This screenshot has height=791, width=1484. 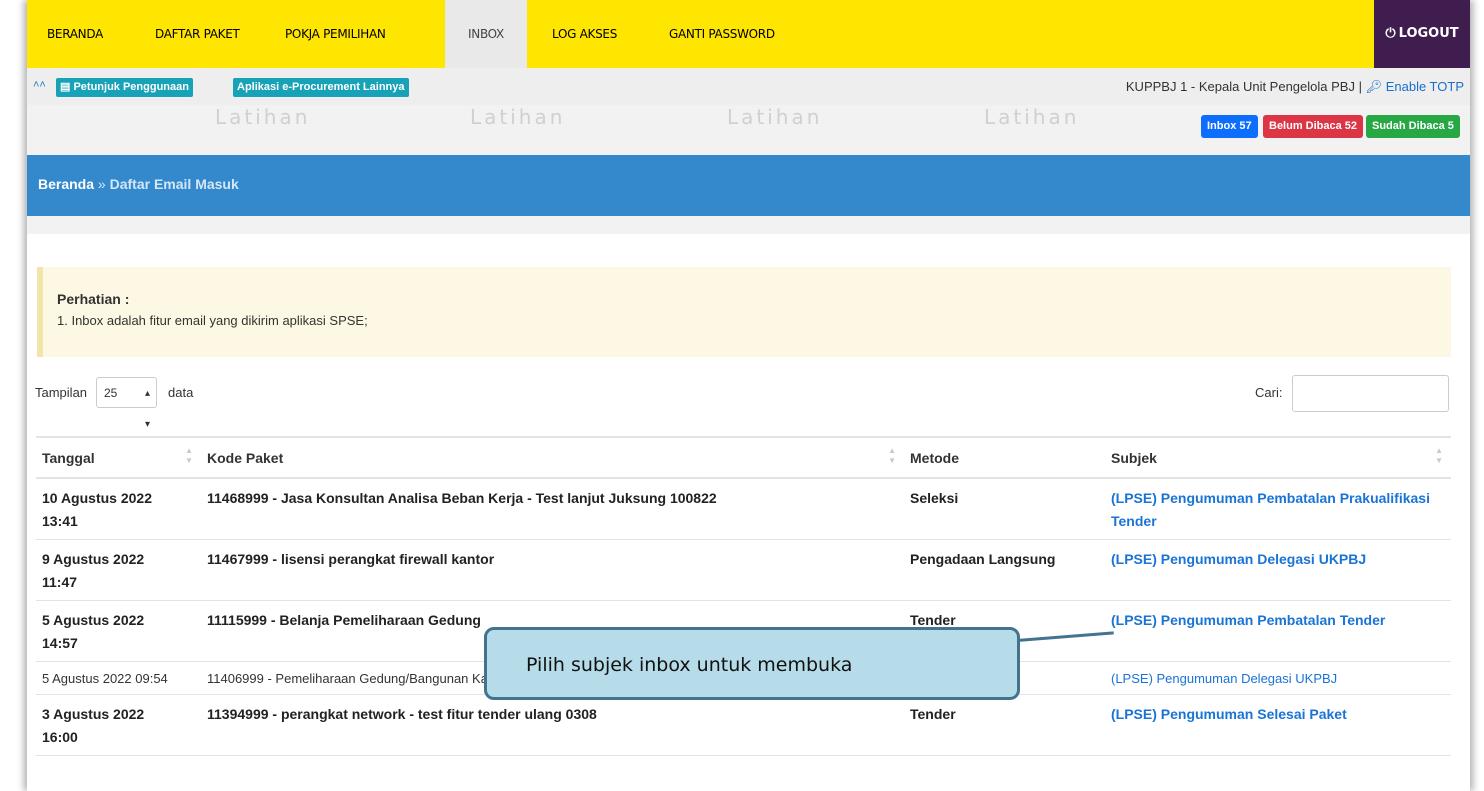 I want to click on cell-tanggal: 9 Agustus 2022 11:47, so click(x=118, y=570).